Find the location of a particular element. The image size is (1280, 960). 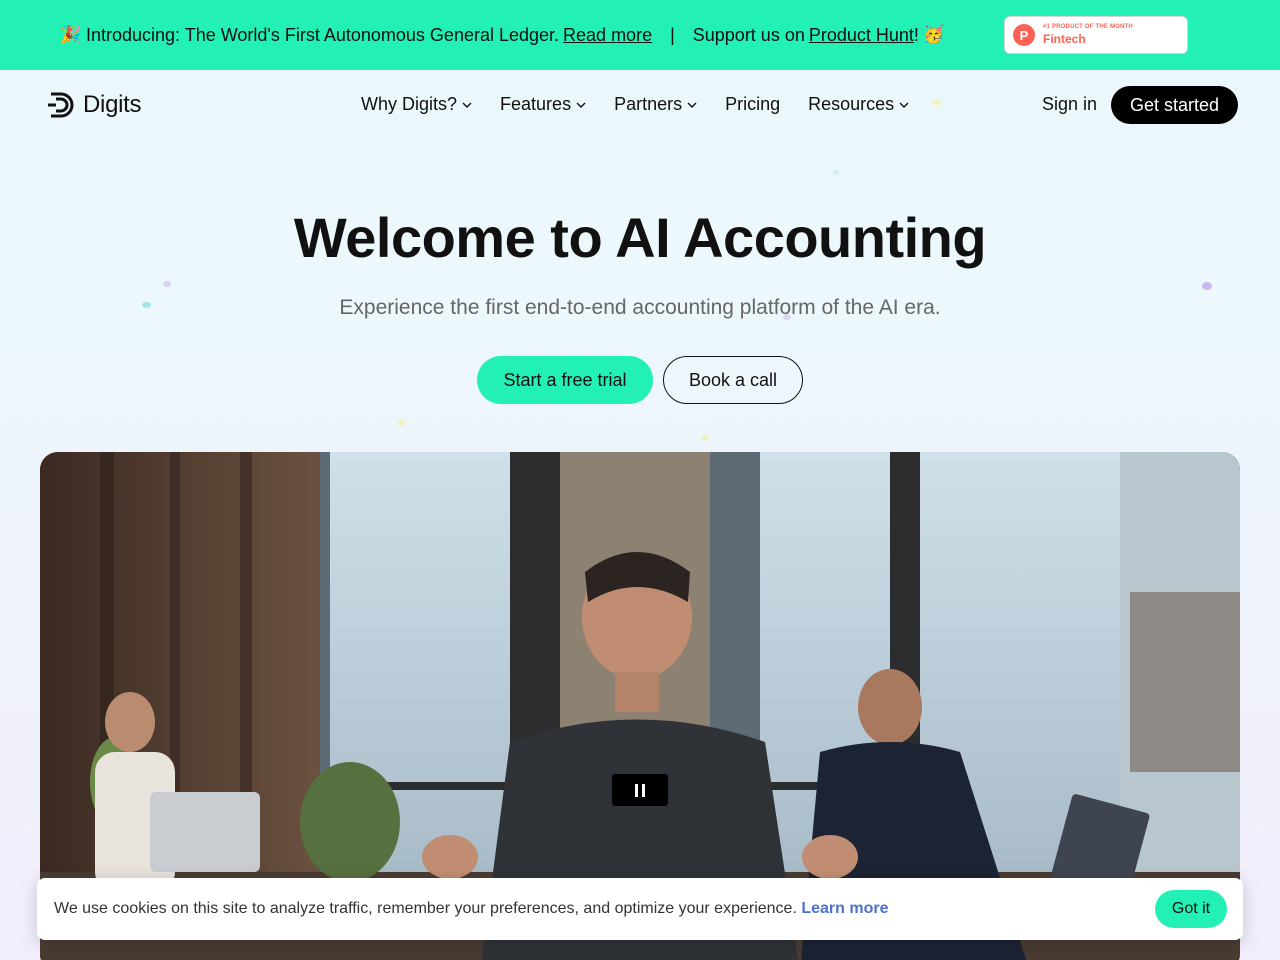

hero-title: Welcome to AI Accounting is located at coordinates (640, 237).